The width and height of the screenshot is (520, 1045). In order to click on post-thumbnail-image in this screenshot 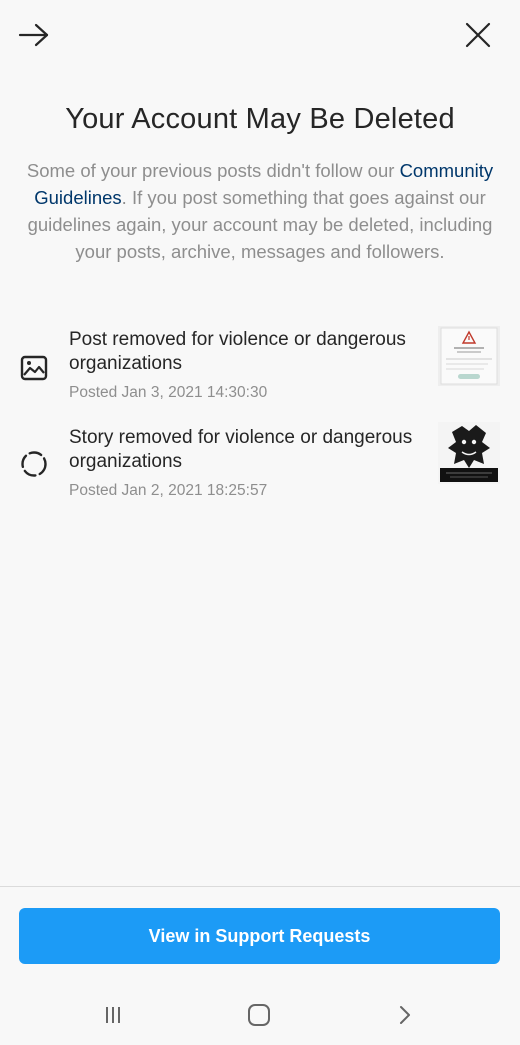, I will do `click(469, 356)`.